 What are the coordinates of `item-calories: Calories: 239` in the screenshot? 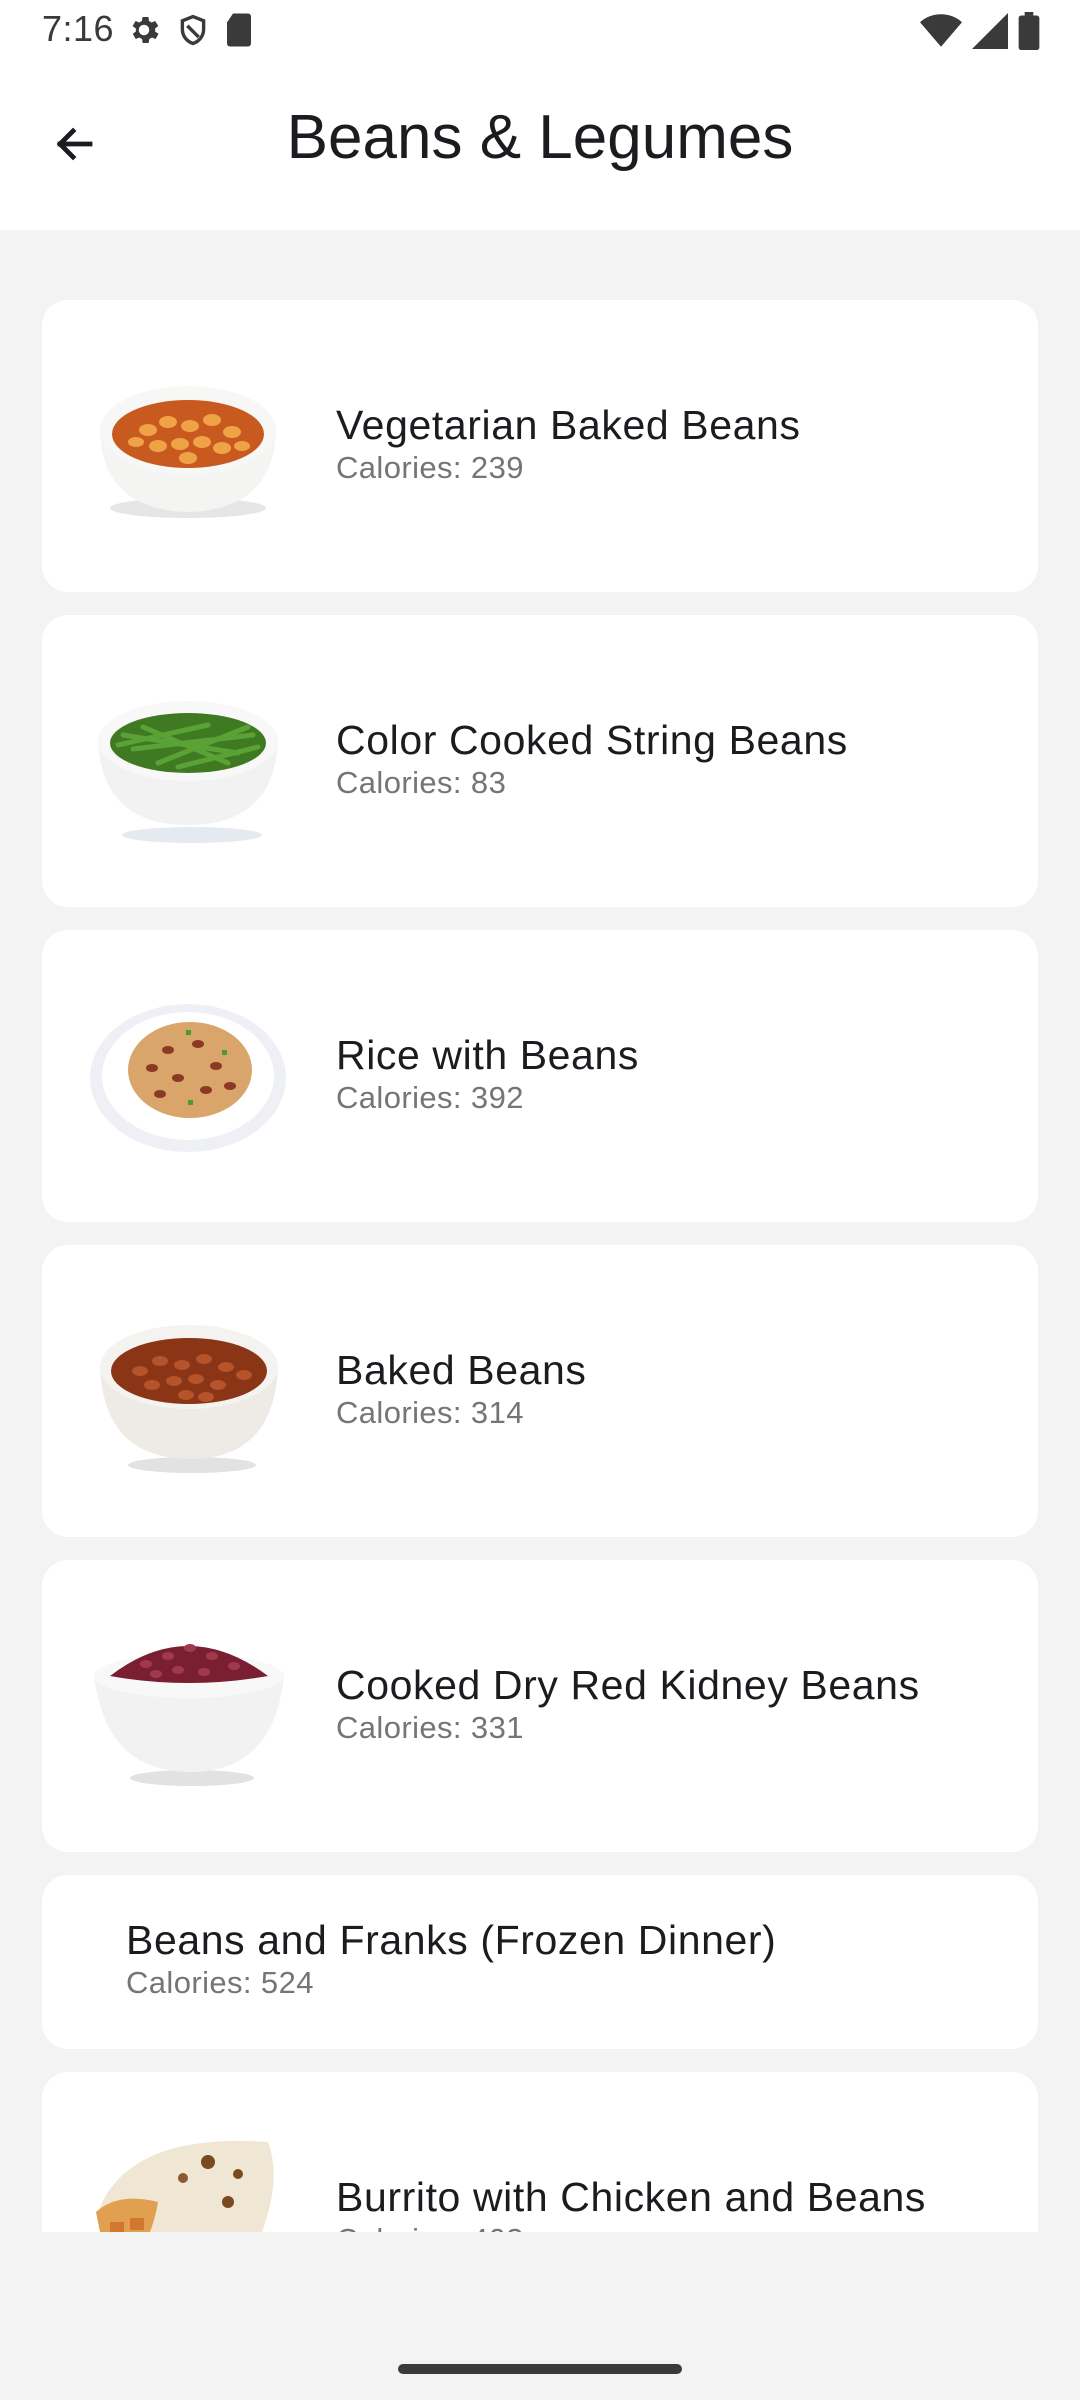 It's located at (430, 467).